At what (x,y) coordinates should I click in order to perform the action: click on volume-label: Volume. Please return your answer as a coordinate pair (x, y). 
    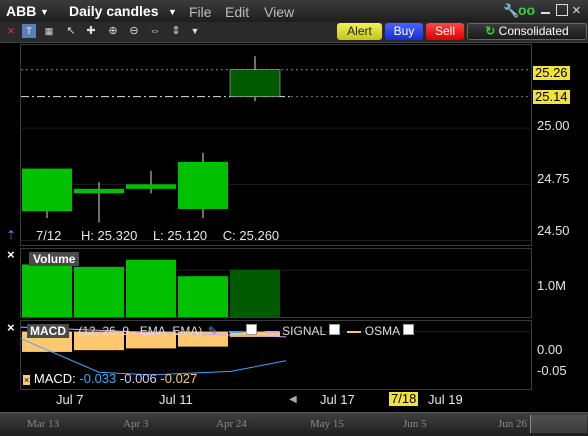
    Looking at the image, I should click on (54, 259).